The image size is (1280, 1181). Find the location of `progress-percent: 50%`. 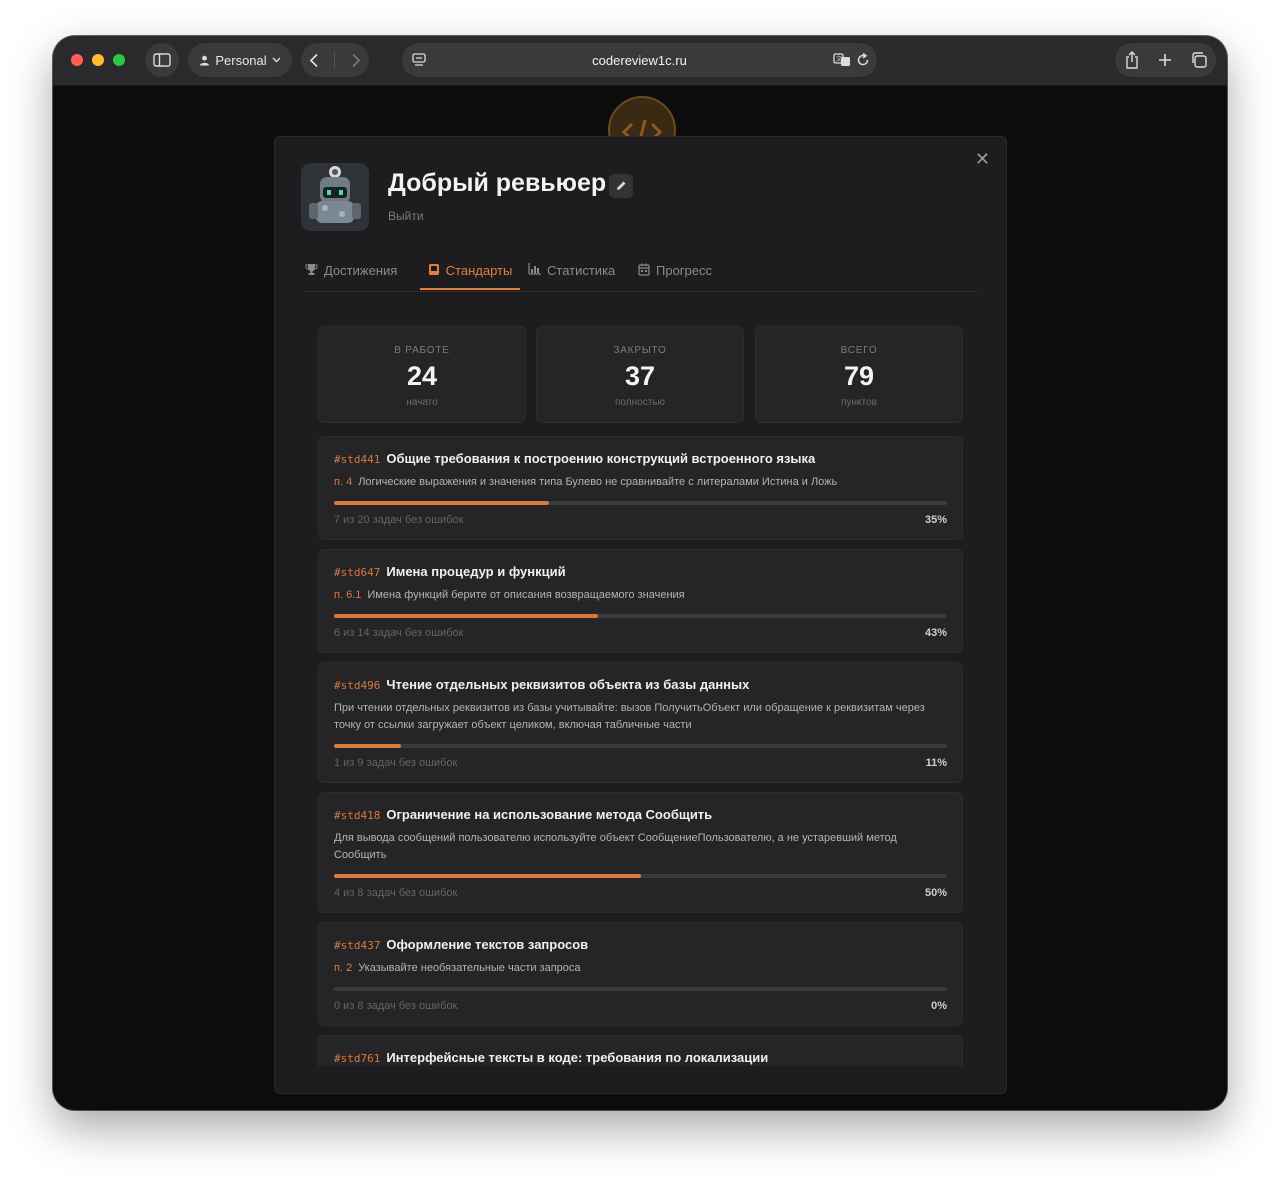

progress-percent: 50% is located at coordinates (935, 893).